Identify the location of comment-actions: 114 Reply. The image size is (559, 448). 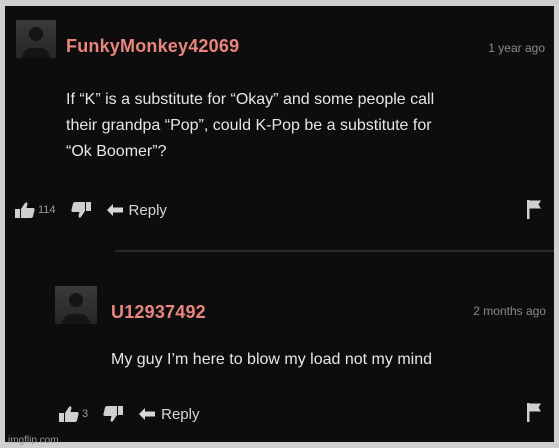
(90, 210).